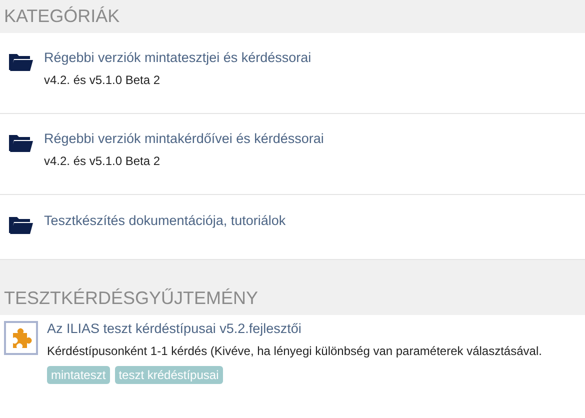 The width and height of the screenshot is (585, 418). I want to click on section-title: KATEGÓRIÁK, so click(292, 16).